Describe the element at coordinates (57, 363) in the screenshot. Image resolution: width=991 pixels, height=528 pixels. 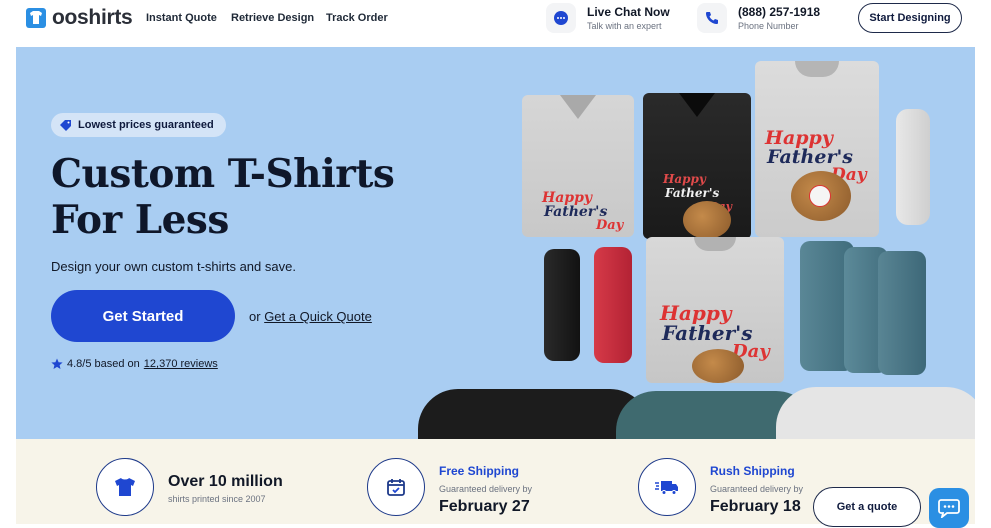
I see `star-icon` at that location.